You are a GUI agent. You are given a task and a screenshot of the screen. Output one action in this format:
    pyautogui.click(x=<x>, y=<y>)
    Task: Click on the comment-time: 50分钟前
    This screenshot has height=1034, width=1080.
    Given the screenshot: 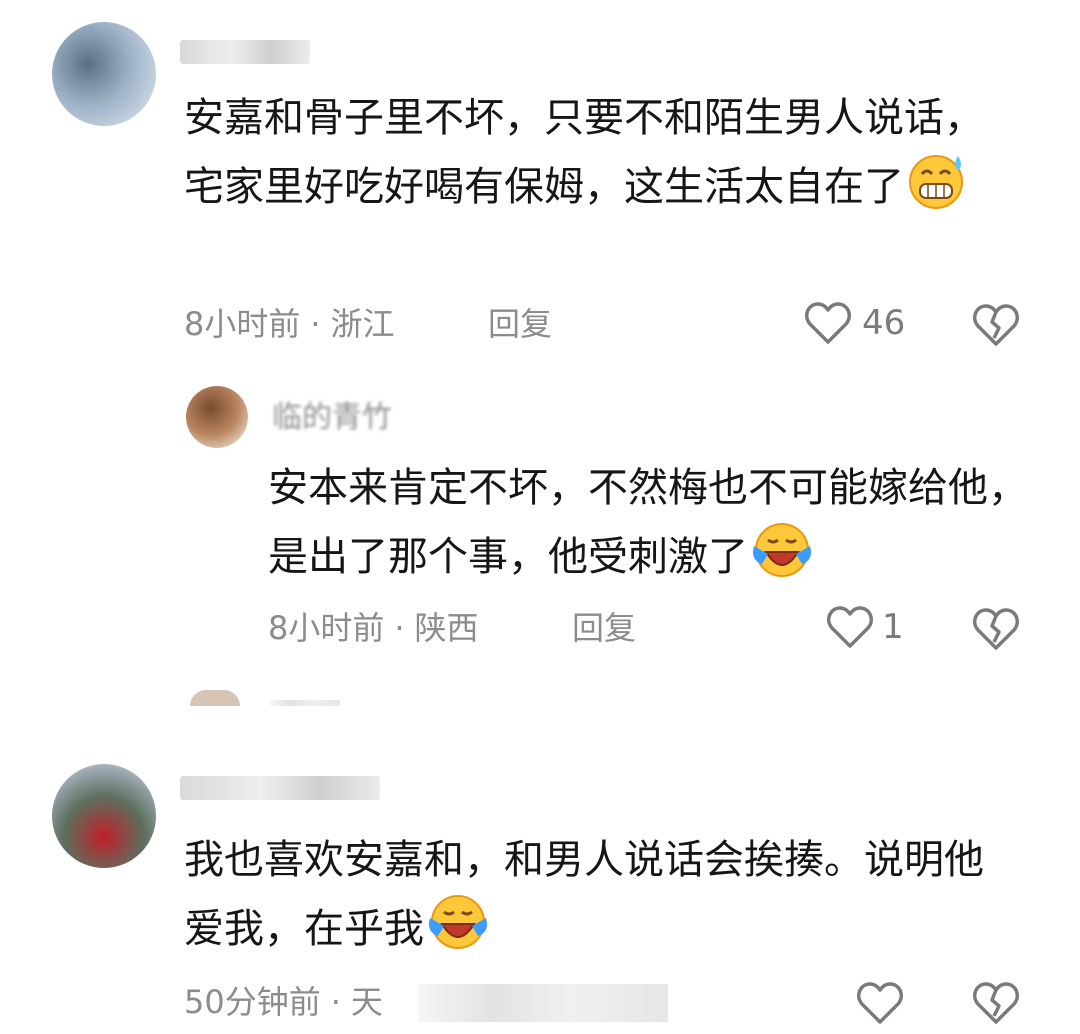 What is the action you would take?
    pyautogui.click(x=252, y=1002)
    